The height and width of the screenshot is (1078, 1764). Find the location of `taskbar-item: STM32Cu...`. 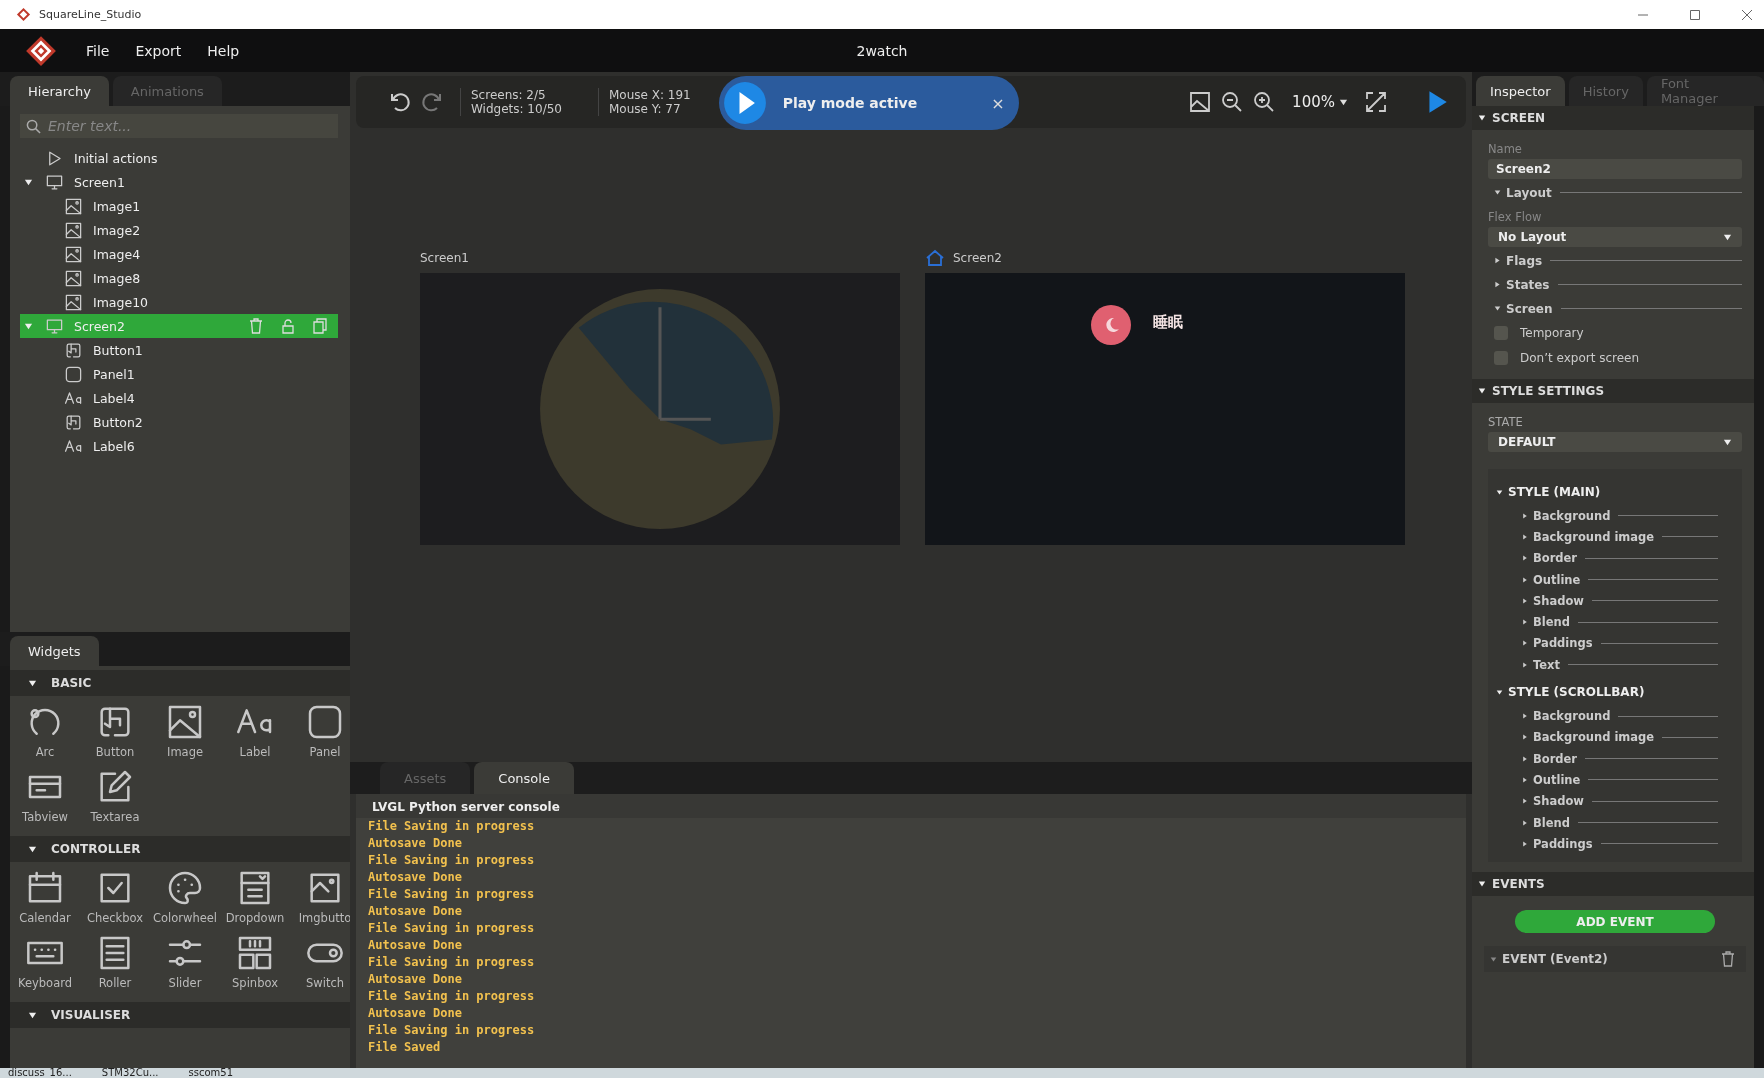

taskbar-item: STM32Cu... is located at coordinates (130, 1073).